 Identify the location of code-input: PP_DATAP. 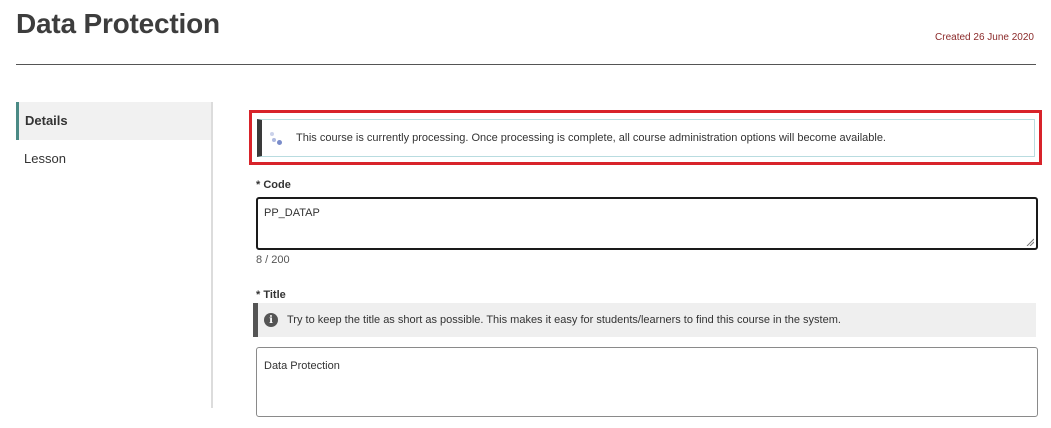
(647, 223).